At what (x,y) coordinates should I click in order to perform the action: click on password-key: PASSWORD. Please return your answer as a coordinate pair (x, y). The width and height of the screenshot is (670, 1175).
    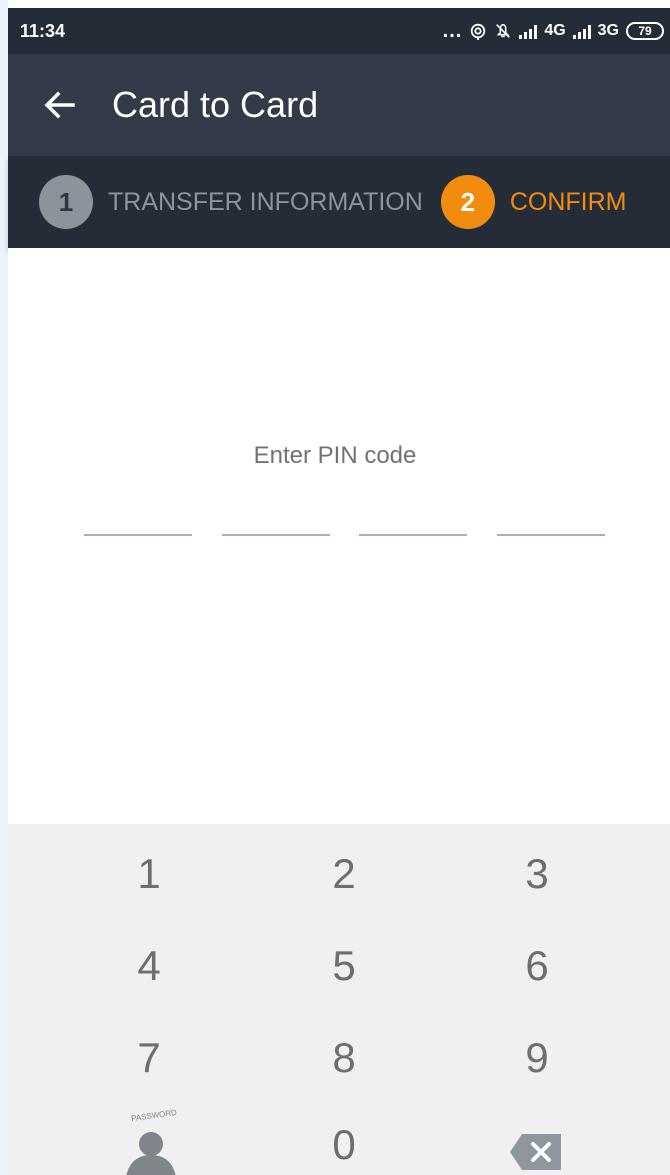
    Looking at the image, I should click on (149, 1141).